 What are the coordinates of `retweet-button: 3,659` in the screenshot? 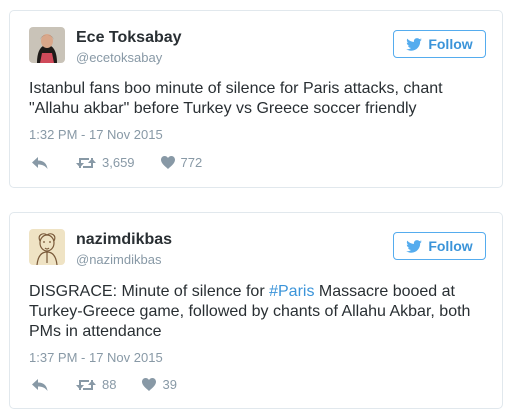 It's located at (105, 162).